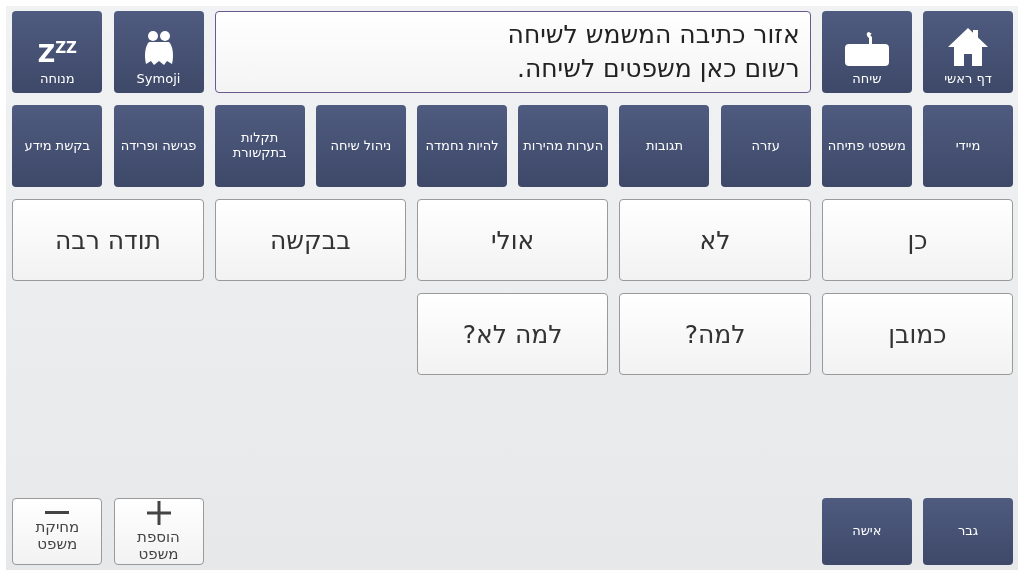  I want to click on conversation-button: שיחה, so click(866, 52).